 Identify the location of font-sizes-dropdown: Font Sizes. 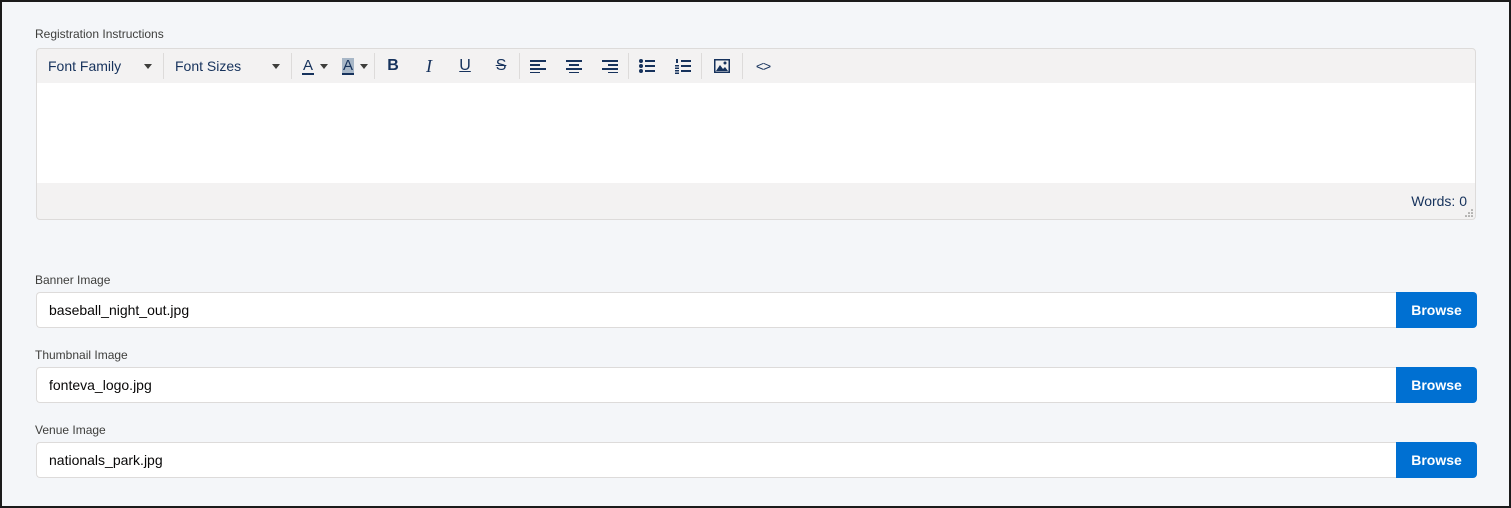
(227, 66).